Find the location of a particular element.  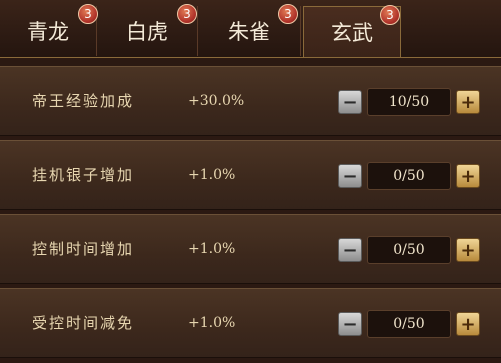

tab-baihu: 白虎 3 is located at coordinates (147, 30).